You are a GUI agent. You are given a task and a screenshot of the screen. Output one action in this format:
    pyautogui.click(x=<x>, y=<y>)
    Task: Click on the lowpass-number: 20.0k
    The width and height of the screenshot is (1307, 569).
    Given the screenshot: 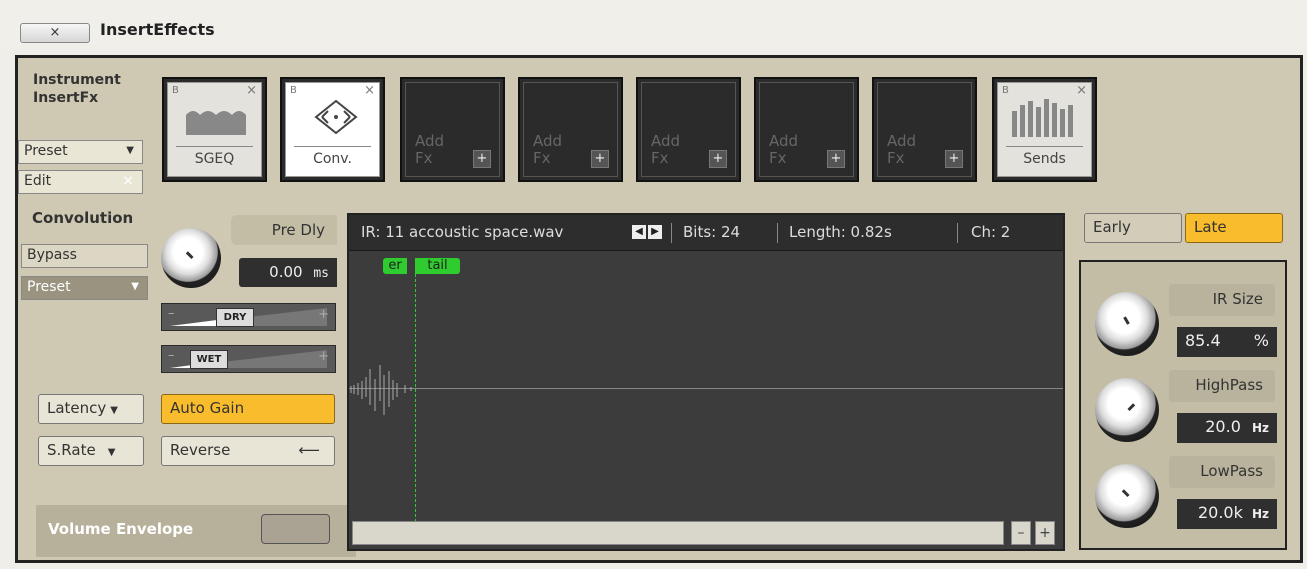 What is the action you would take?
    pyautogui.click(x=1220, y=512)
    